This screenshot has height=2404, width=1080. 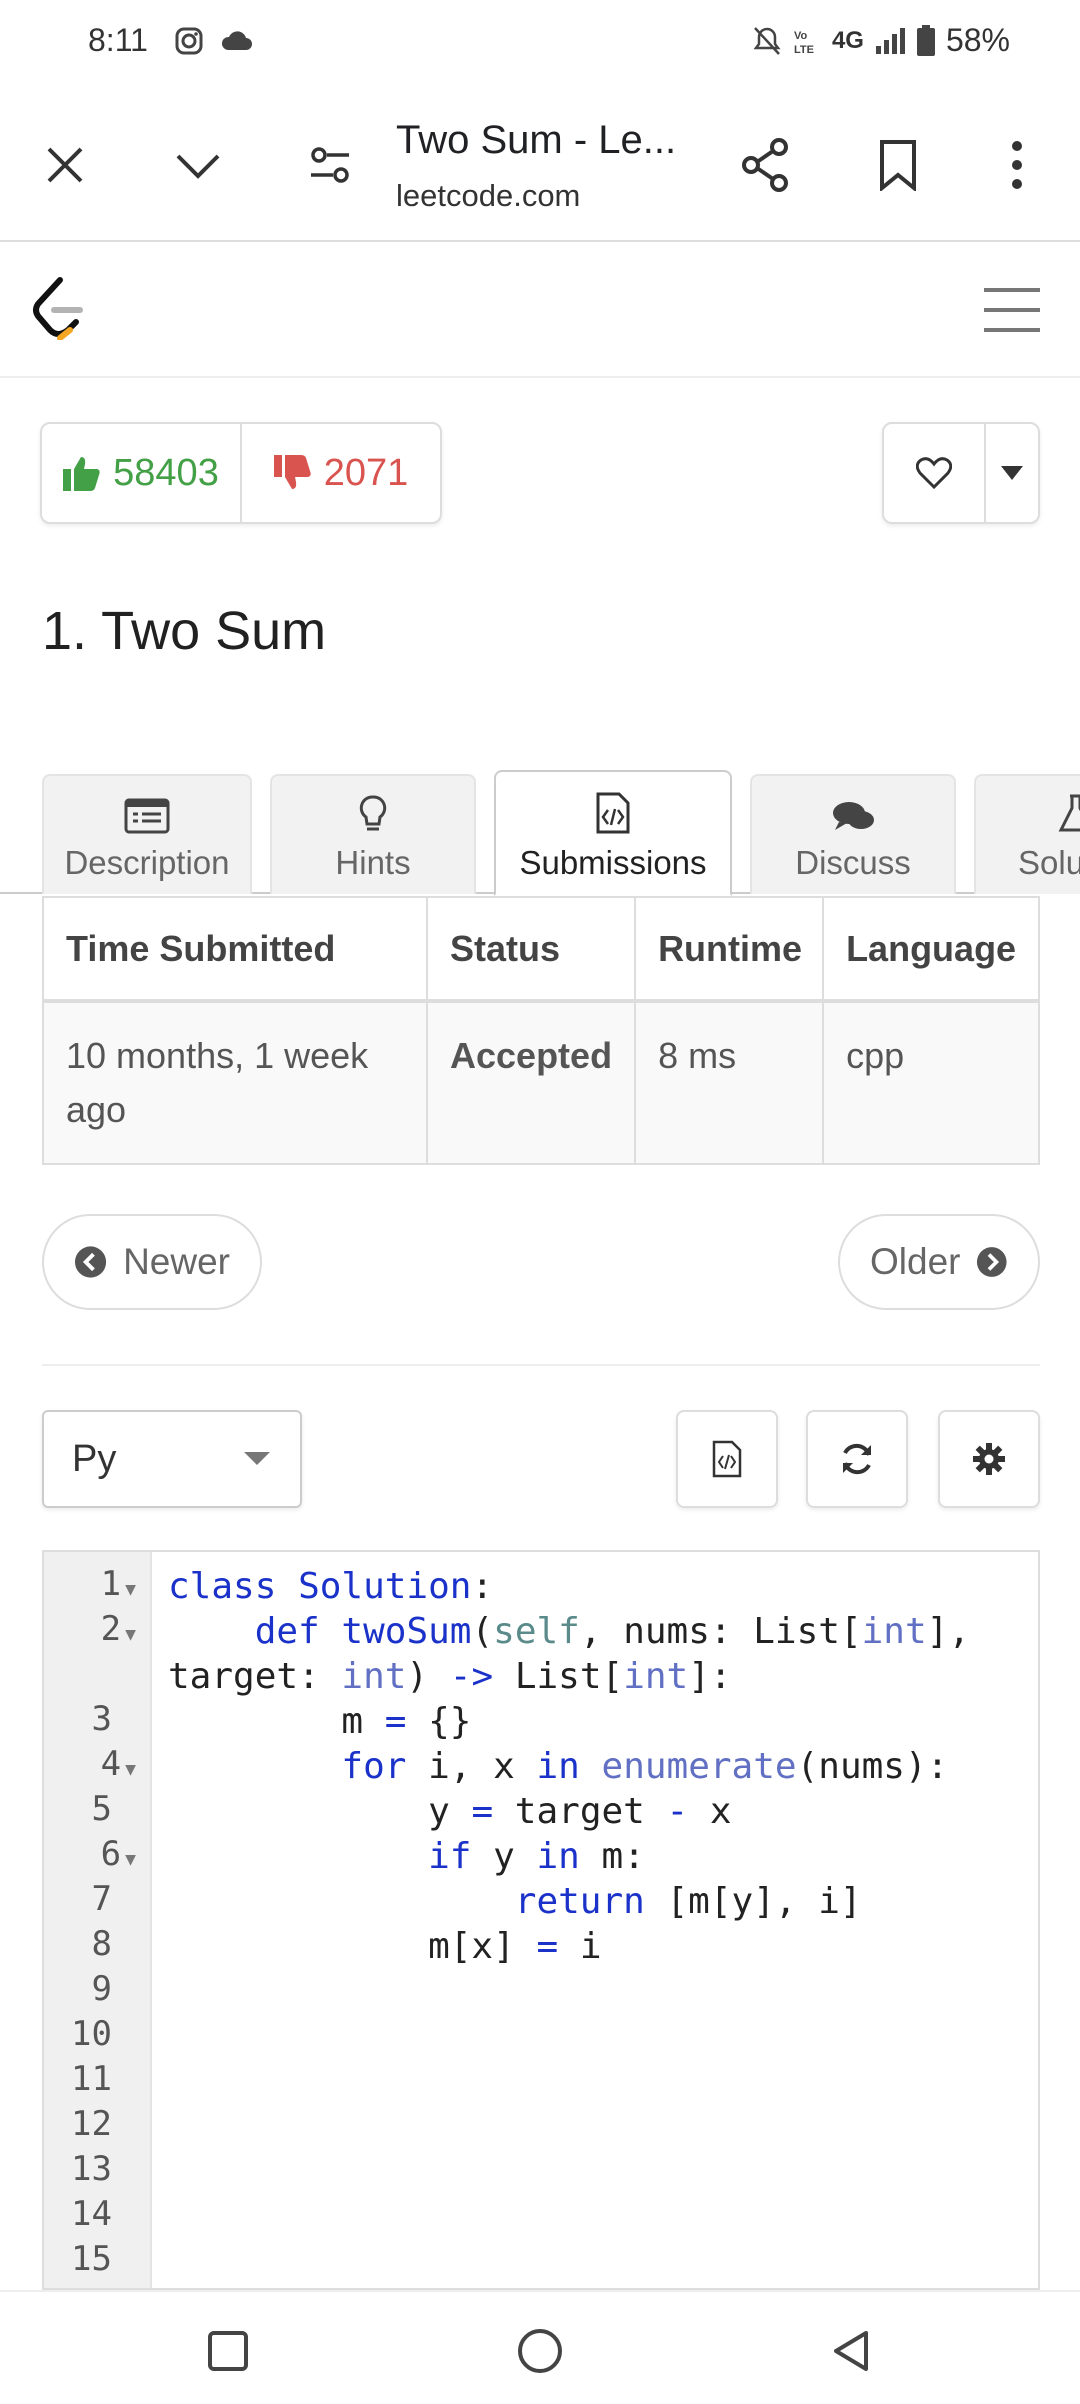 I want to click on column-header: Time Submitted, so click(x=235, y=949).